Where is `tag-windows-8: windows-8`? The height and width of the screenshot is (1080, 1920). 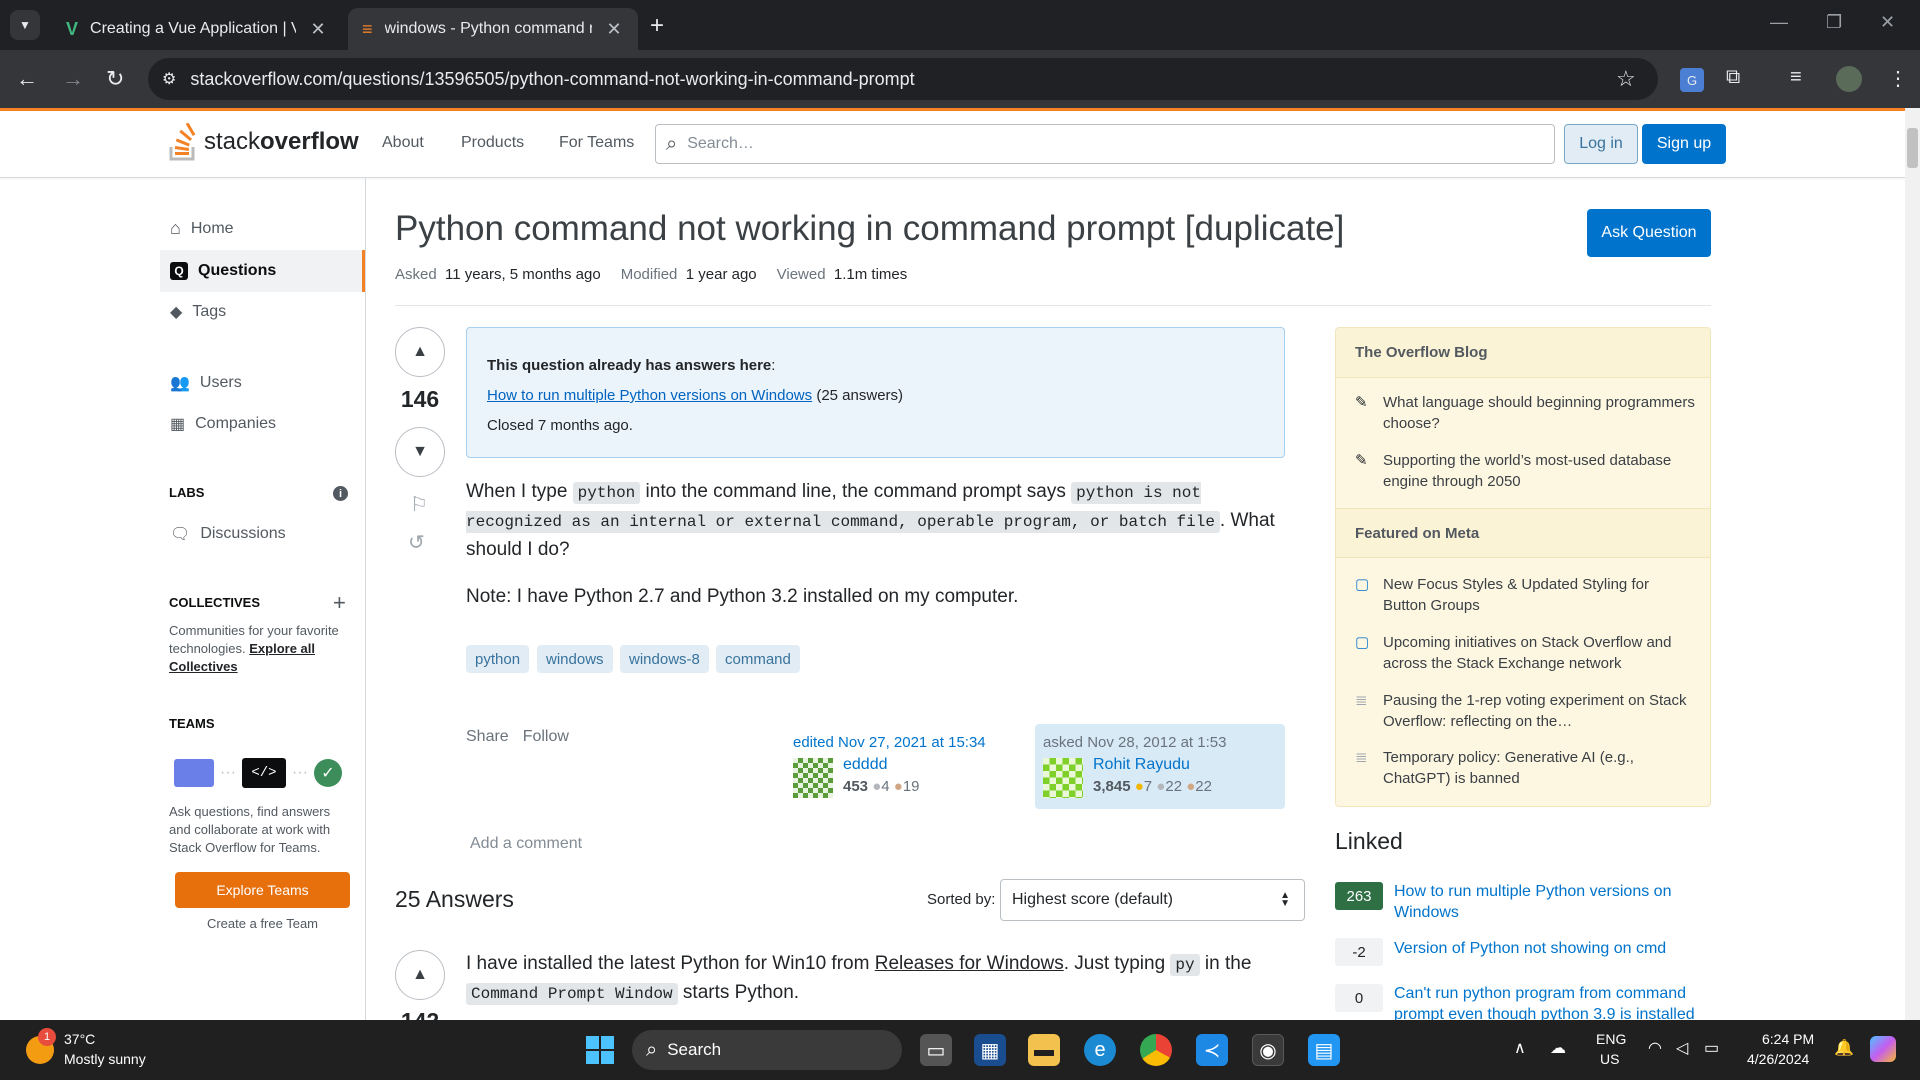 tag-windows-8: windows-8 is located at coordinates (664, 659).